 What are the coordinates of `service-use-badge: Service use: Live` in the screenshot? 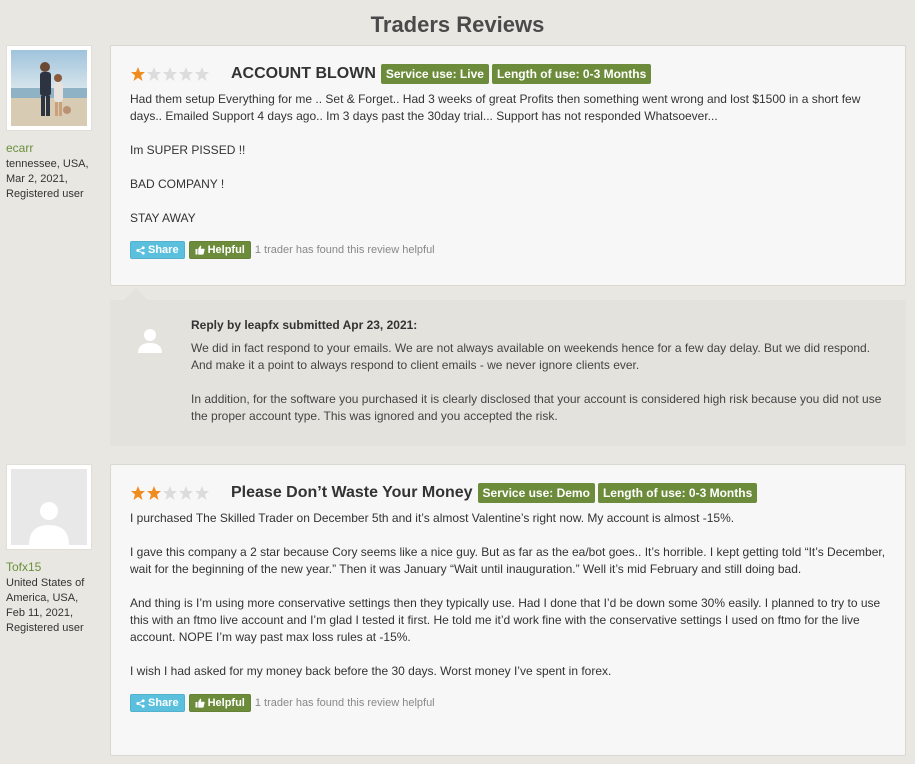 It's located at (434, 74).